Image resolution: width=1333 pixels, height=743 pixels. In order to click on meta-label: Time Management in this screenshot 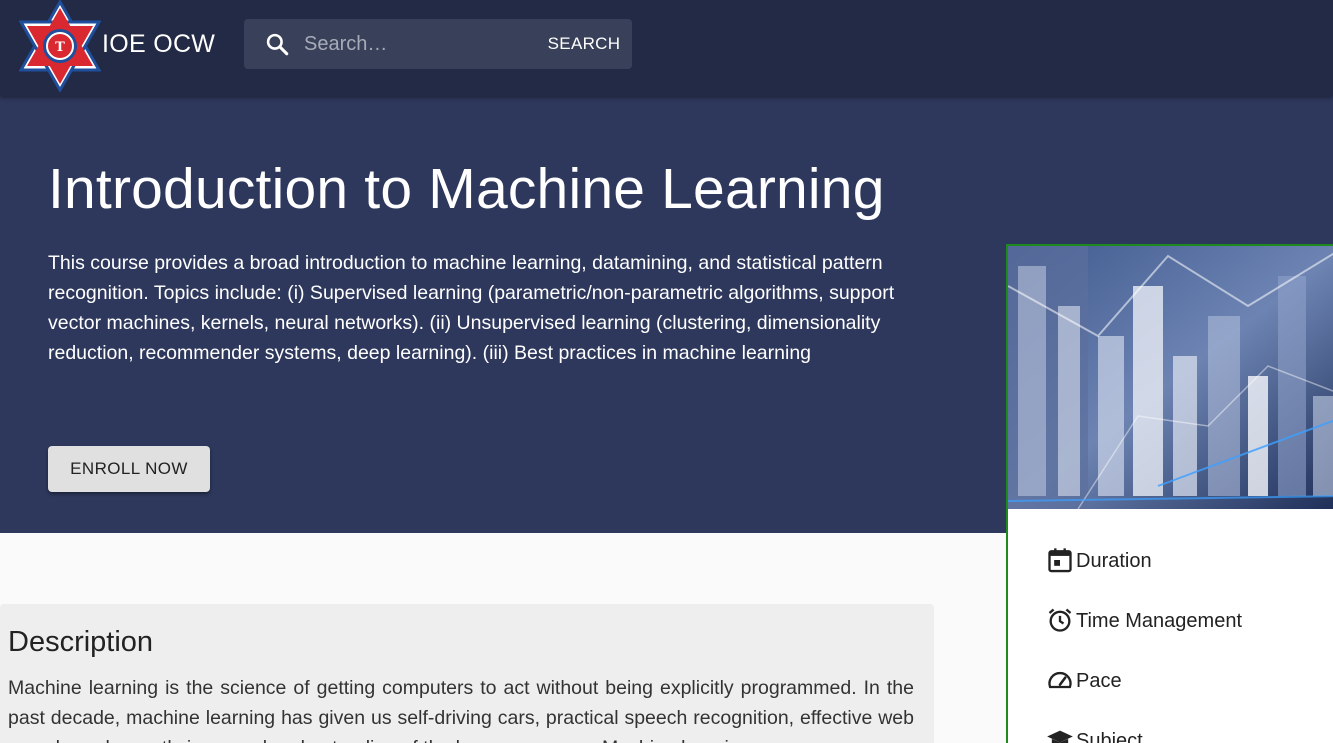, I will do `click(1159, 621)`.